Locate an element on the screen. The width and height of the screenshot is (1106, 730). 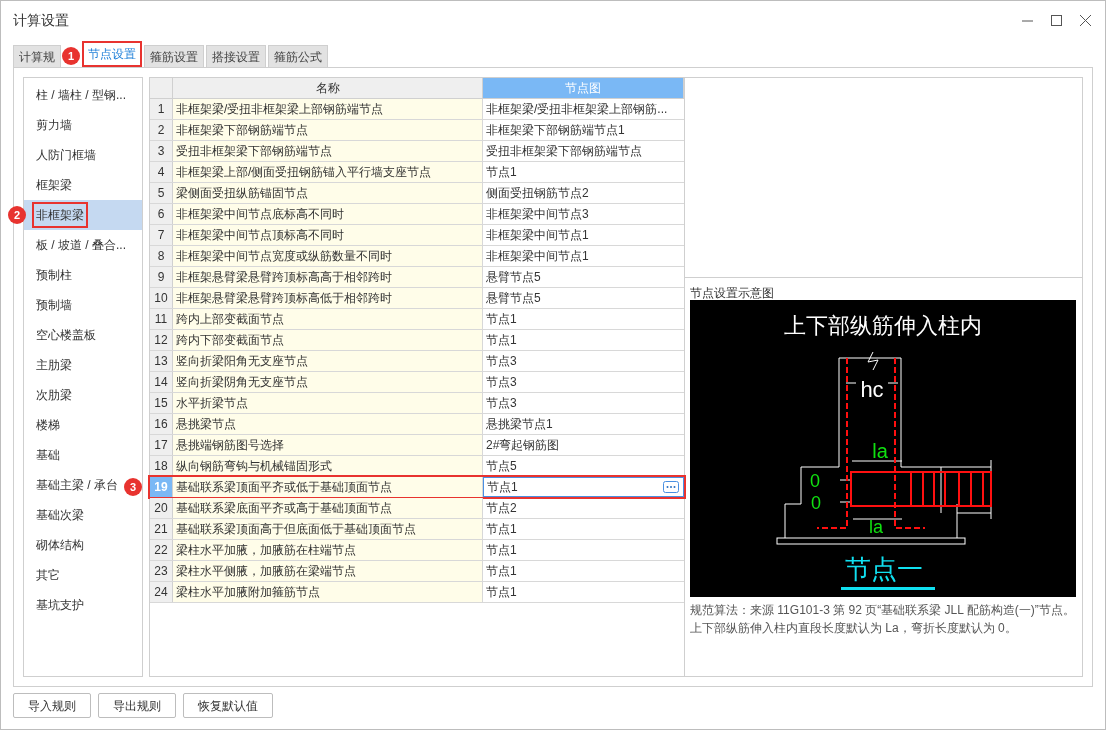
sidebar-item: 预制墙 is located at coordinates (48, 305).